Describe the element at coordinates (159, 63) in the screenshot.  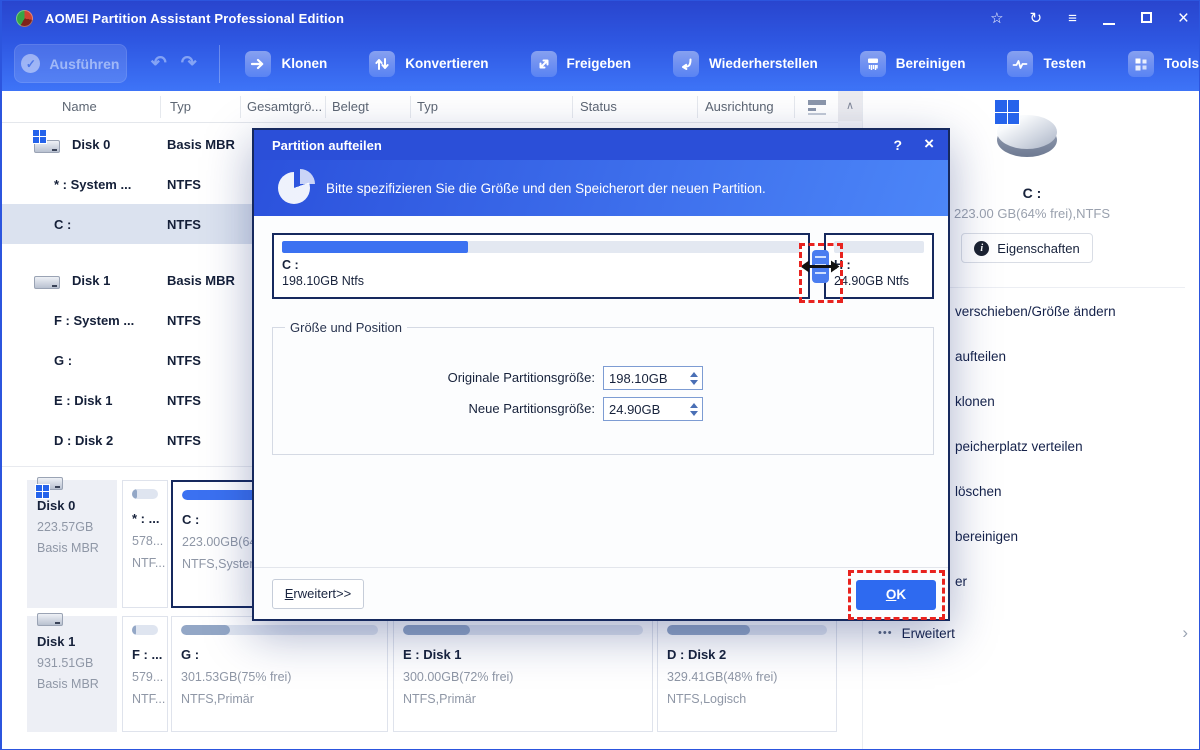
I see `undo-button: ↶` at that location.